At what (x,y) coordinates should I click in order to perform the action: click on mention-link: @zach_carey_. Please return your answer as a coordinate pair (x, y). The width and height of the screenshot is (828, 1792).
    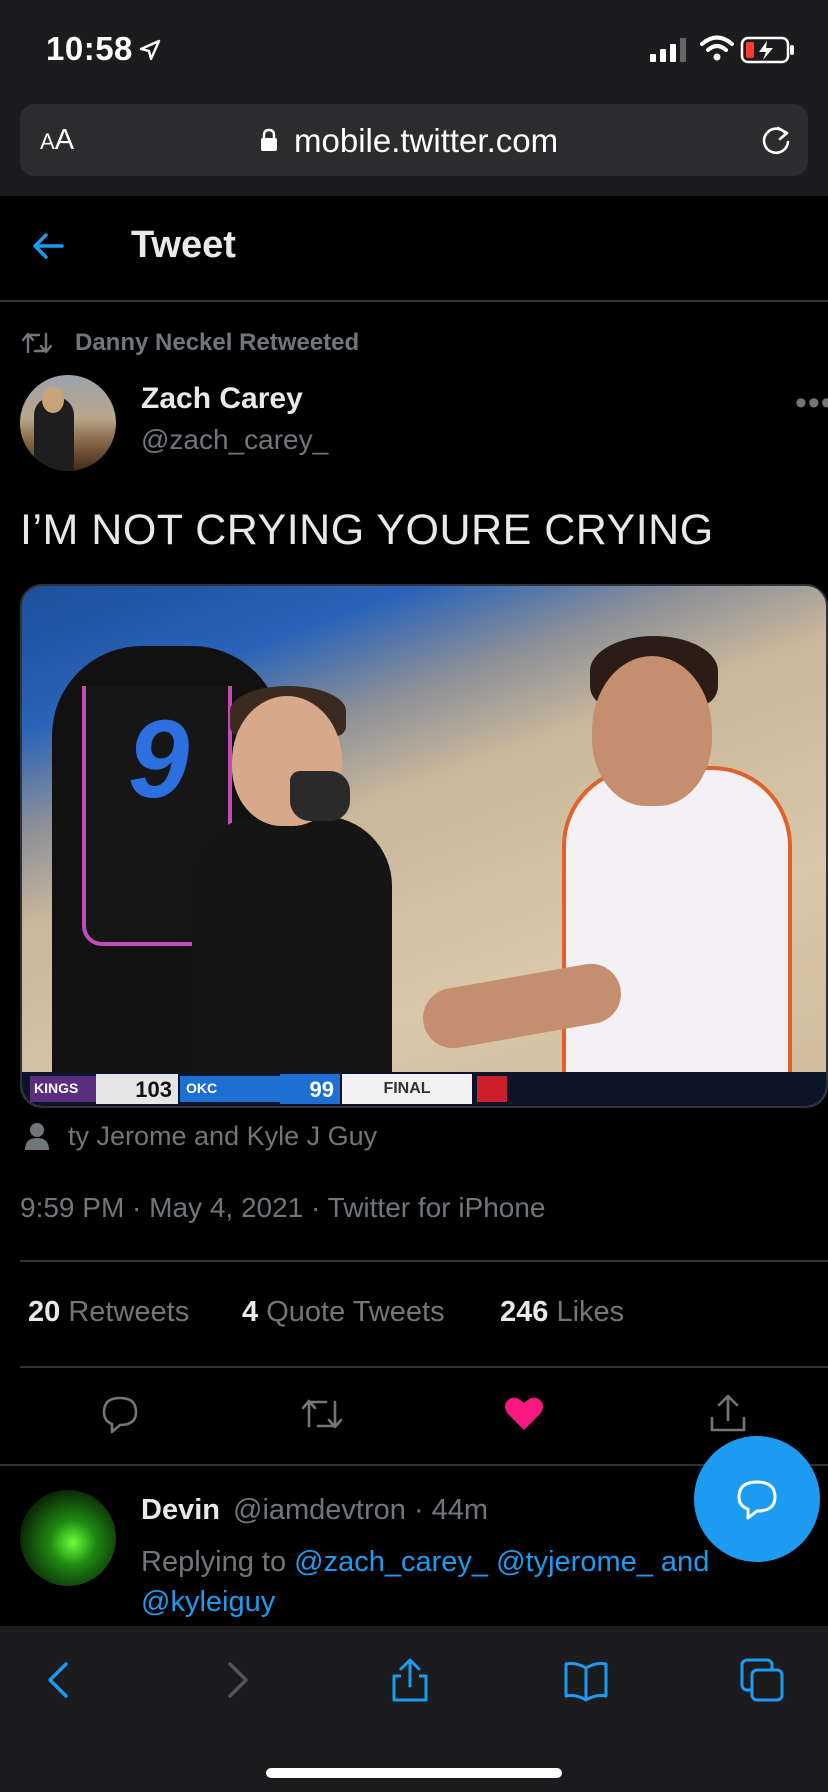
    Looking at the image, I should click on (391, 1562).